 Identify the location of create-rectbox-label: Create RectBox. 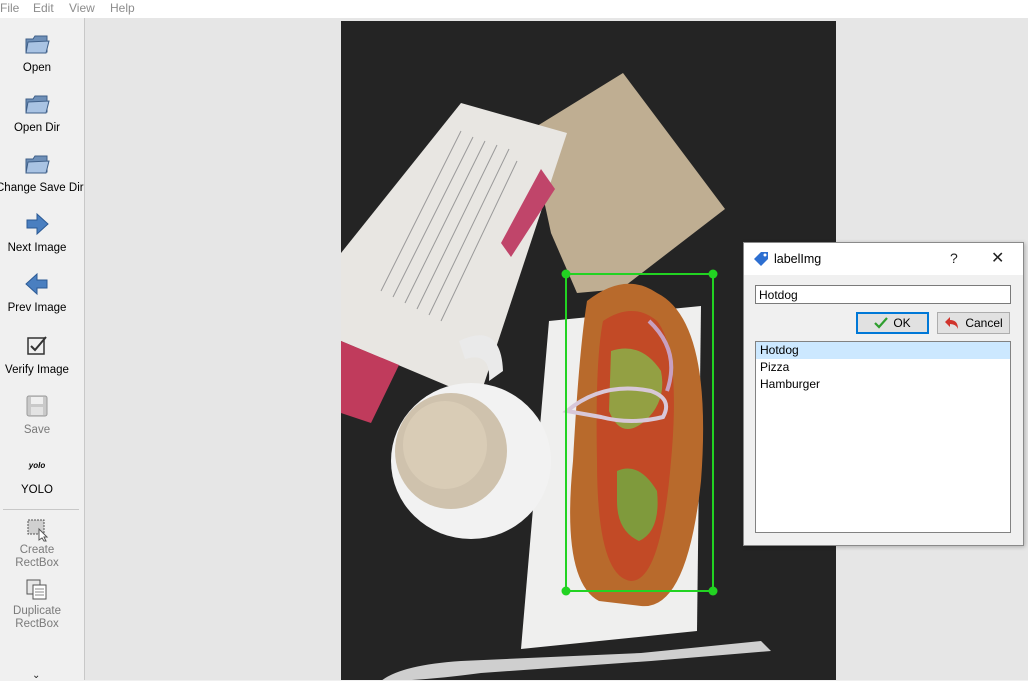
(37, 556).